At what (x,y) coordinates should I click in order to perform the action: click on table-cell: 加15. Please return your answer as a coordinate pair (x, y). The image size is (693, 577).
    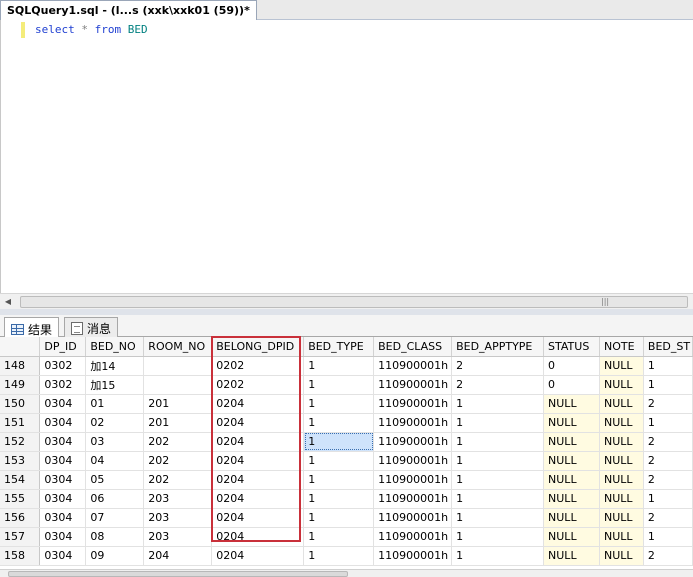
    Looking at the image, I should click on (115, 385).